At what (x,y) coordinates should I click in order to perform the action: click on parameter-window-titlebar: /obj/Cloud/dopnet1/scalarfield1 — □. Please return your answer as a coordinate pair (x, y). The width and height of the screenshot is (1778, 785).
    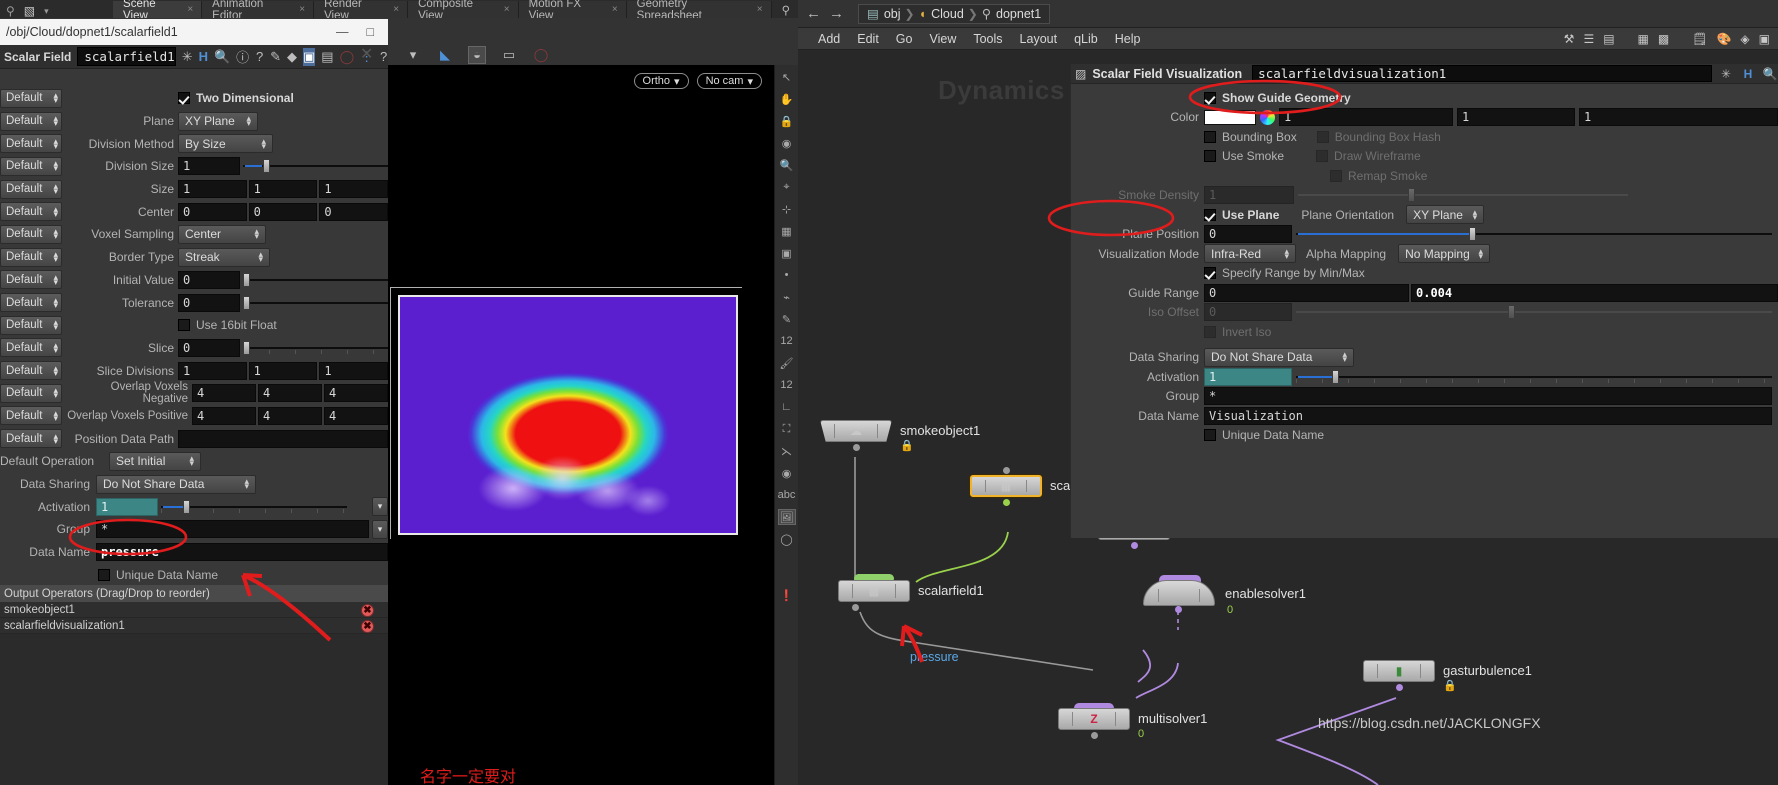
    Looking at the image, I should click on (194, 32).